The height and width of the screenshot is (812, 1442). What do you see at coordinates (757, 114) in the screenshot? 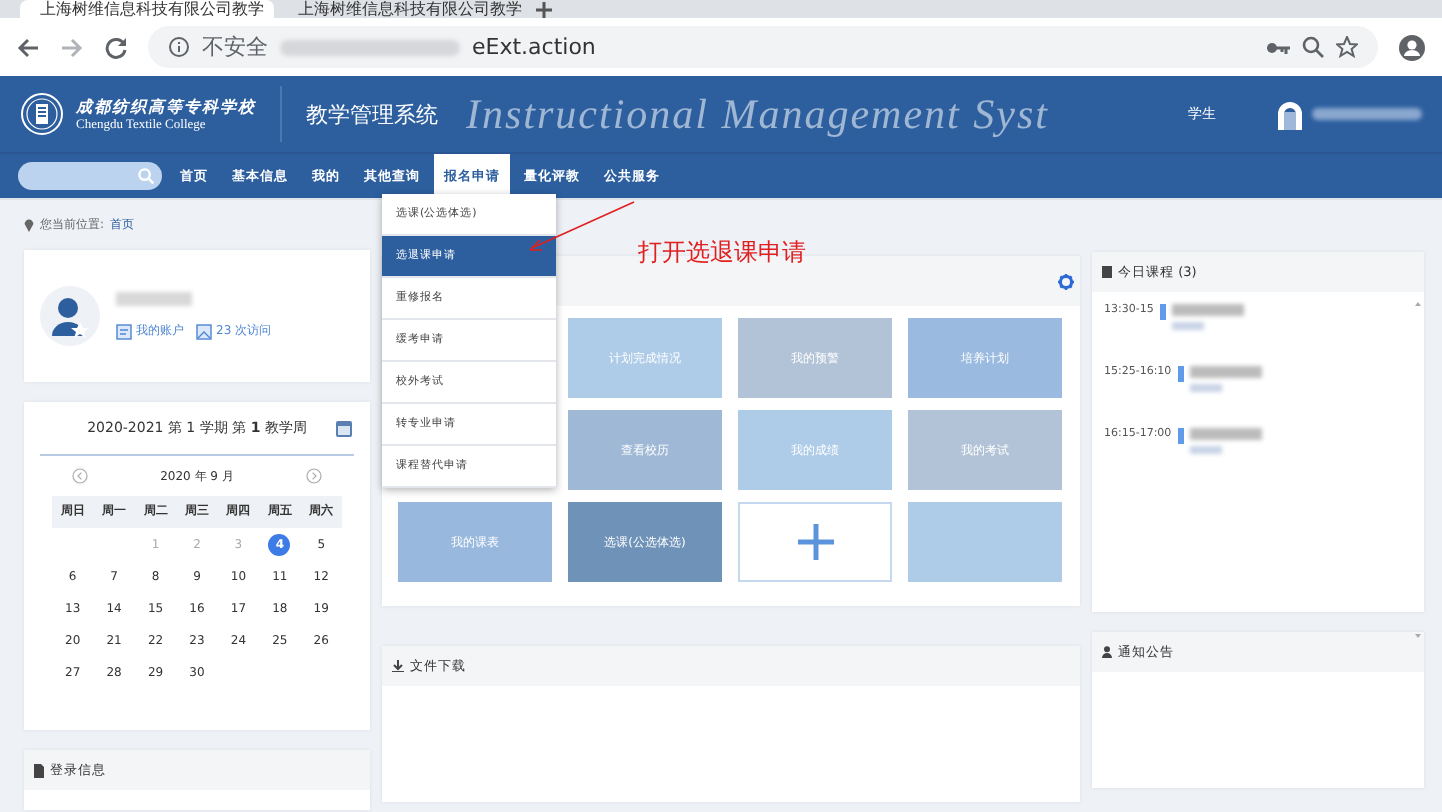
I see `watermark-script-text: Instructional Management Syst` at bounding box center [757, 114].